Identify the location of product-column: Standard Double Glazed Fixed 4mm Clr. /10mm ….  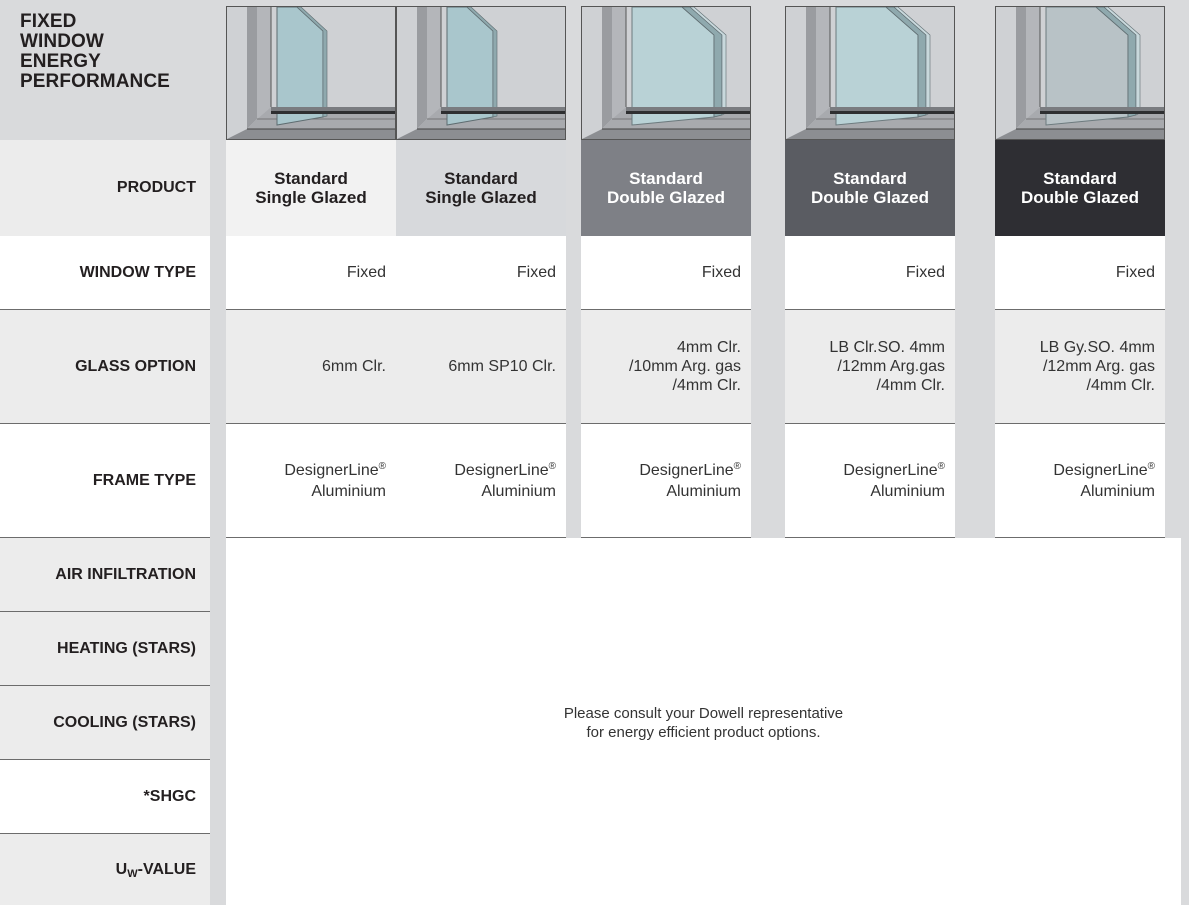
(666, 269).